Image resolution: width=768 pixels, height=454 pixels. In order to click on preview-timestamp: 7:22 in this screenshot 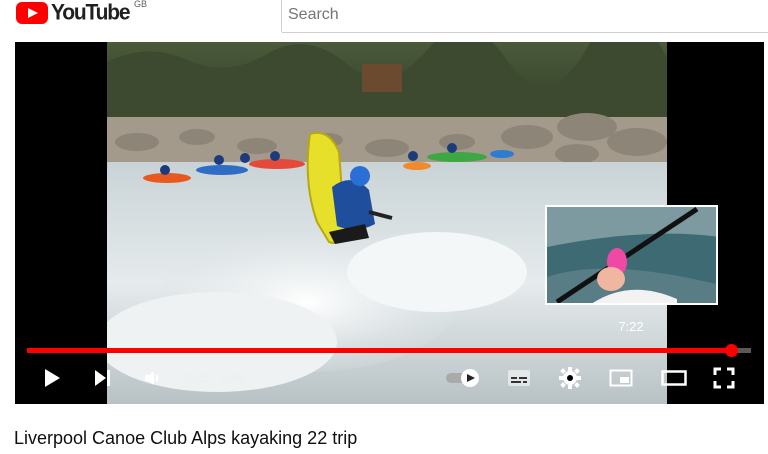, I will do `click(631, 326)`.